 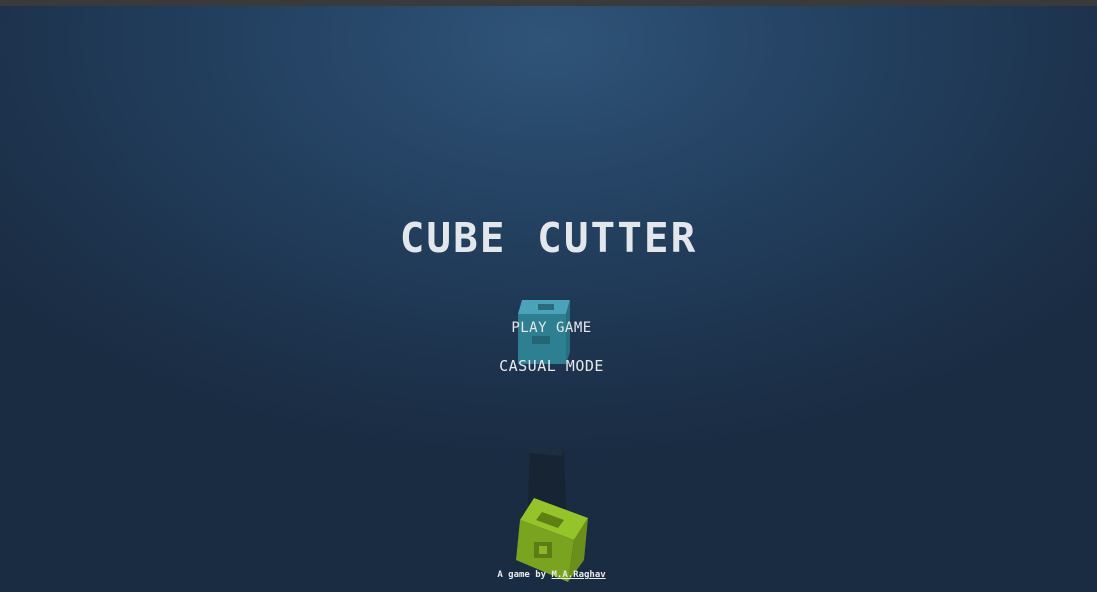 I want to click on credit-prefix: A game by, so click(x=524, y=575).